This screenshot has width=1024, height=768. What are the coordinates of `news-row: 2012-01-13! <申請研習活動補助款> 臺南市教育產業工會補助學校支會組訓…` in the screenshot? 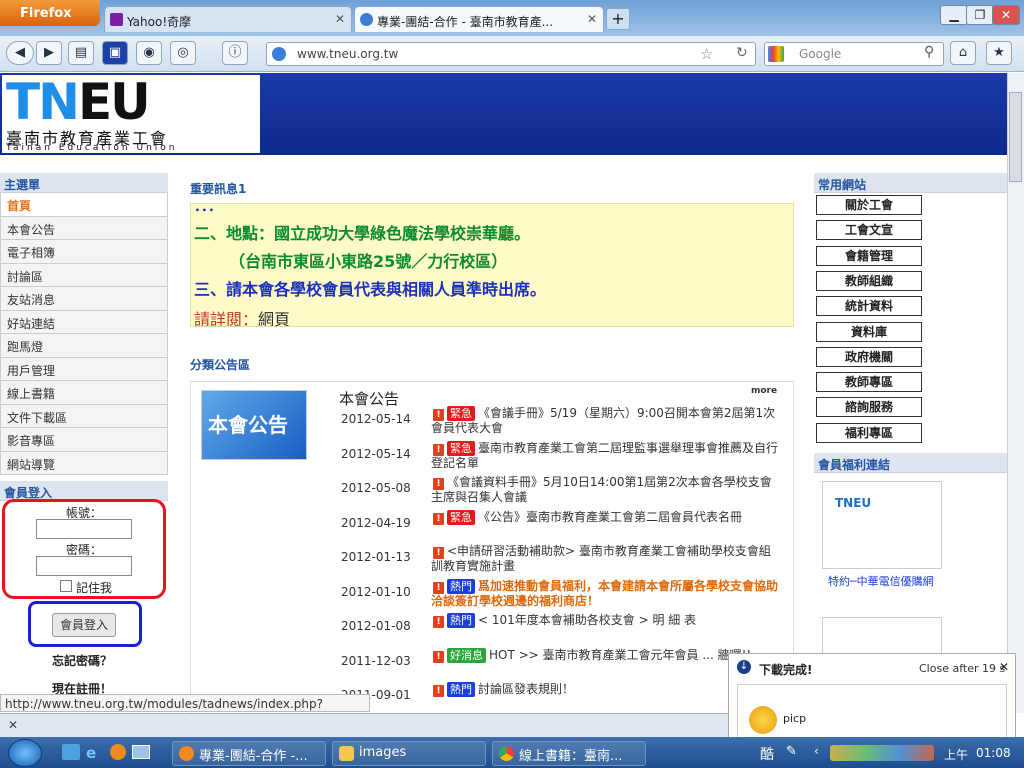 It's located at (561, 561).